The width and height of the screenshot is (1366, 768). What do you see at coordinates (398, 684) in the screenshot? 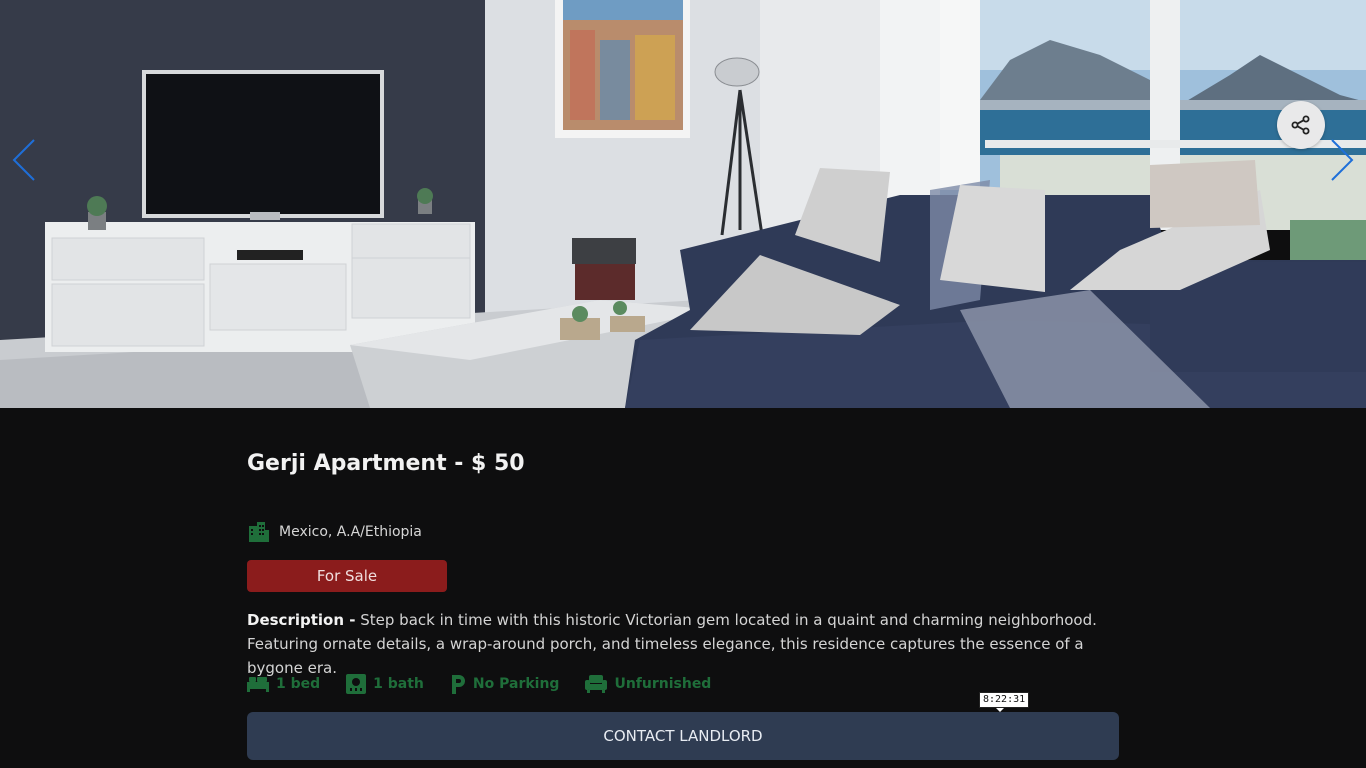
I see `feature-label: 1 bath` at bounding box center [398, 684].